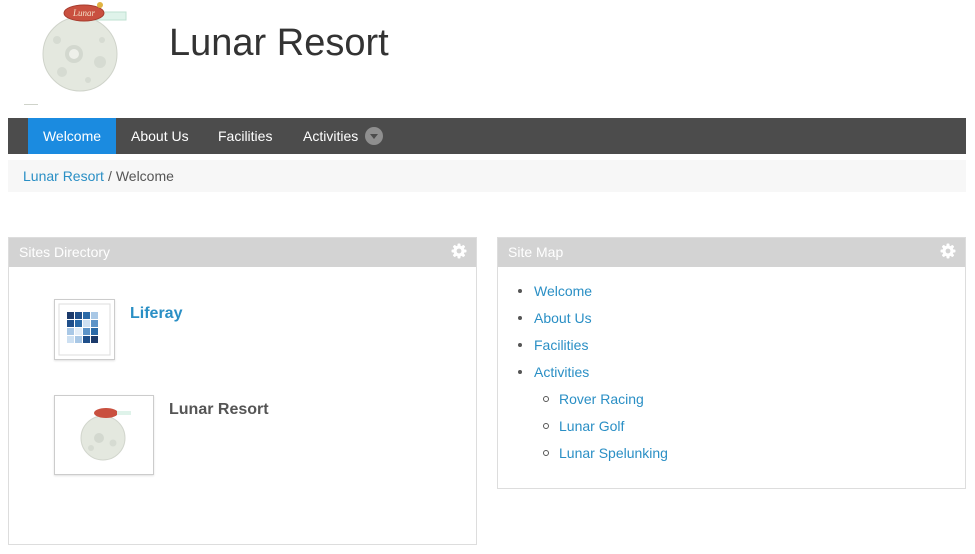  I want to click on breadcrumb: Lunar Resort / Welcome, so click(487, 176).